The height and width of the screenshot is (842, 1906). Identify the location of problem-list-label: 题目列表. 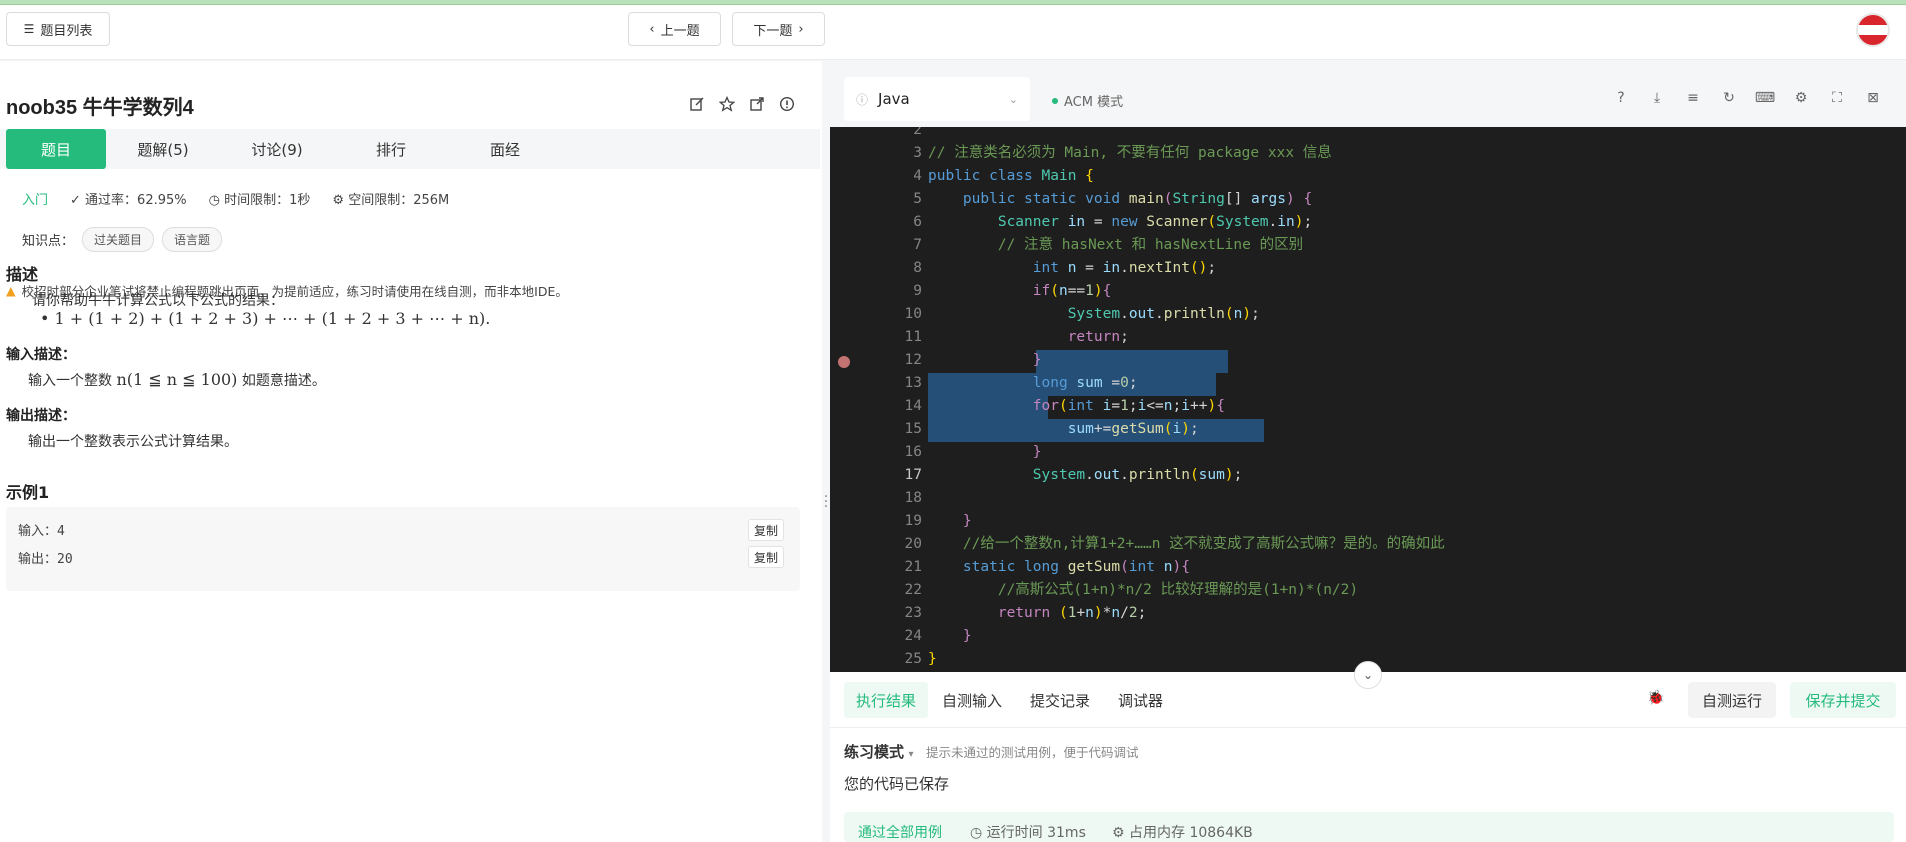
(66, 31).